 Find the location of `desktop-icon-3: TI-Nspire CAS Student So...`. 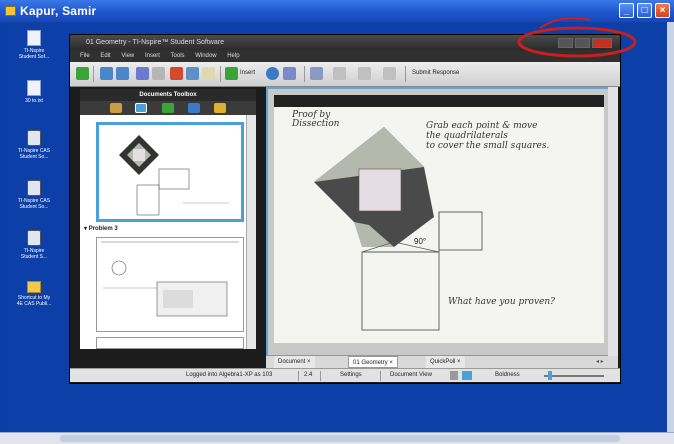

desktop-icon-3: TI-Nspire CAS Student So... is located at coordinates (34, 195).